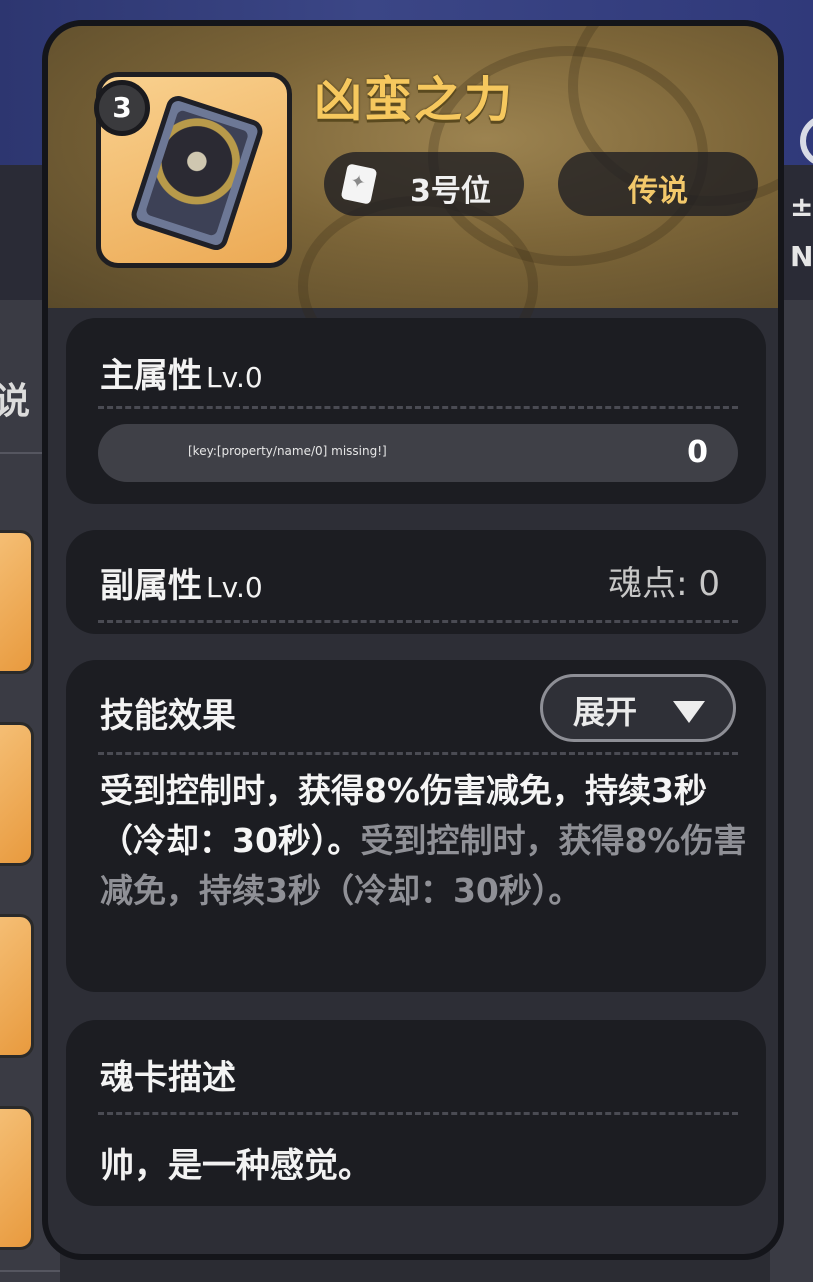  What do you see at coordinates (689, 712) in the screenshot?
I see `triangle-down-icon` at bounding box center [689, 712].